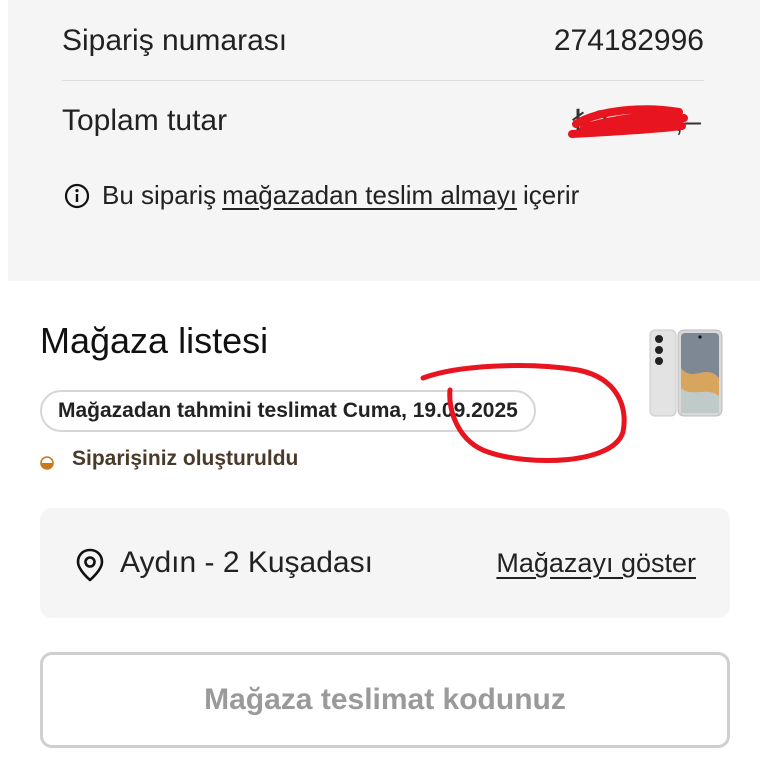 This screenshot has height=768, width=768. Describe the element at coordinates (159, 195) in the screenshot. I see `info-prefix: Bu sipariş` at that location.